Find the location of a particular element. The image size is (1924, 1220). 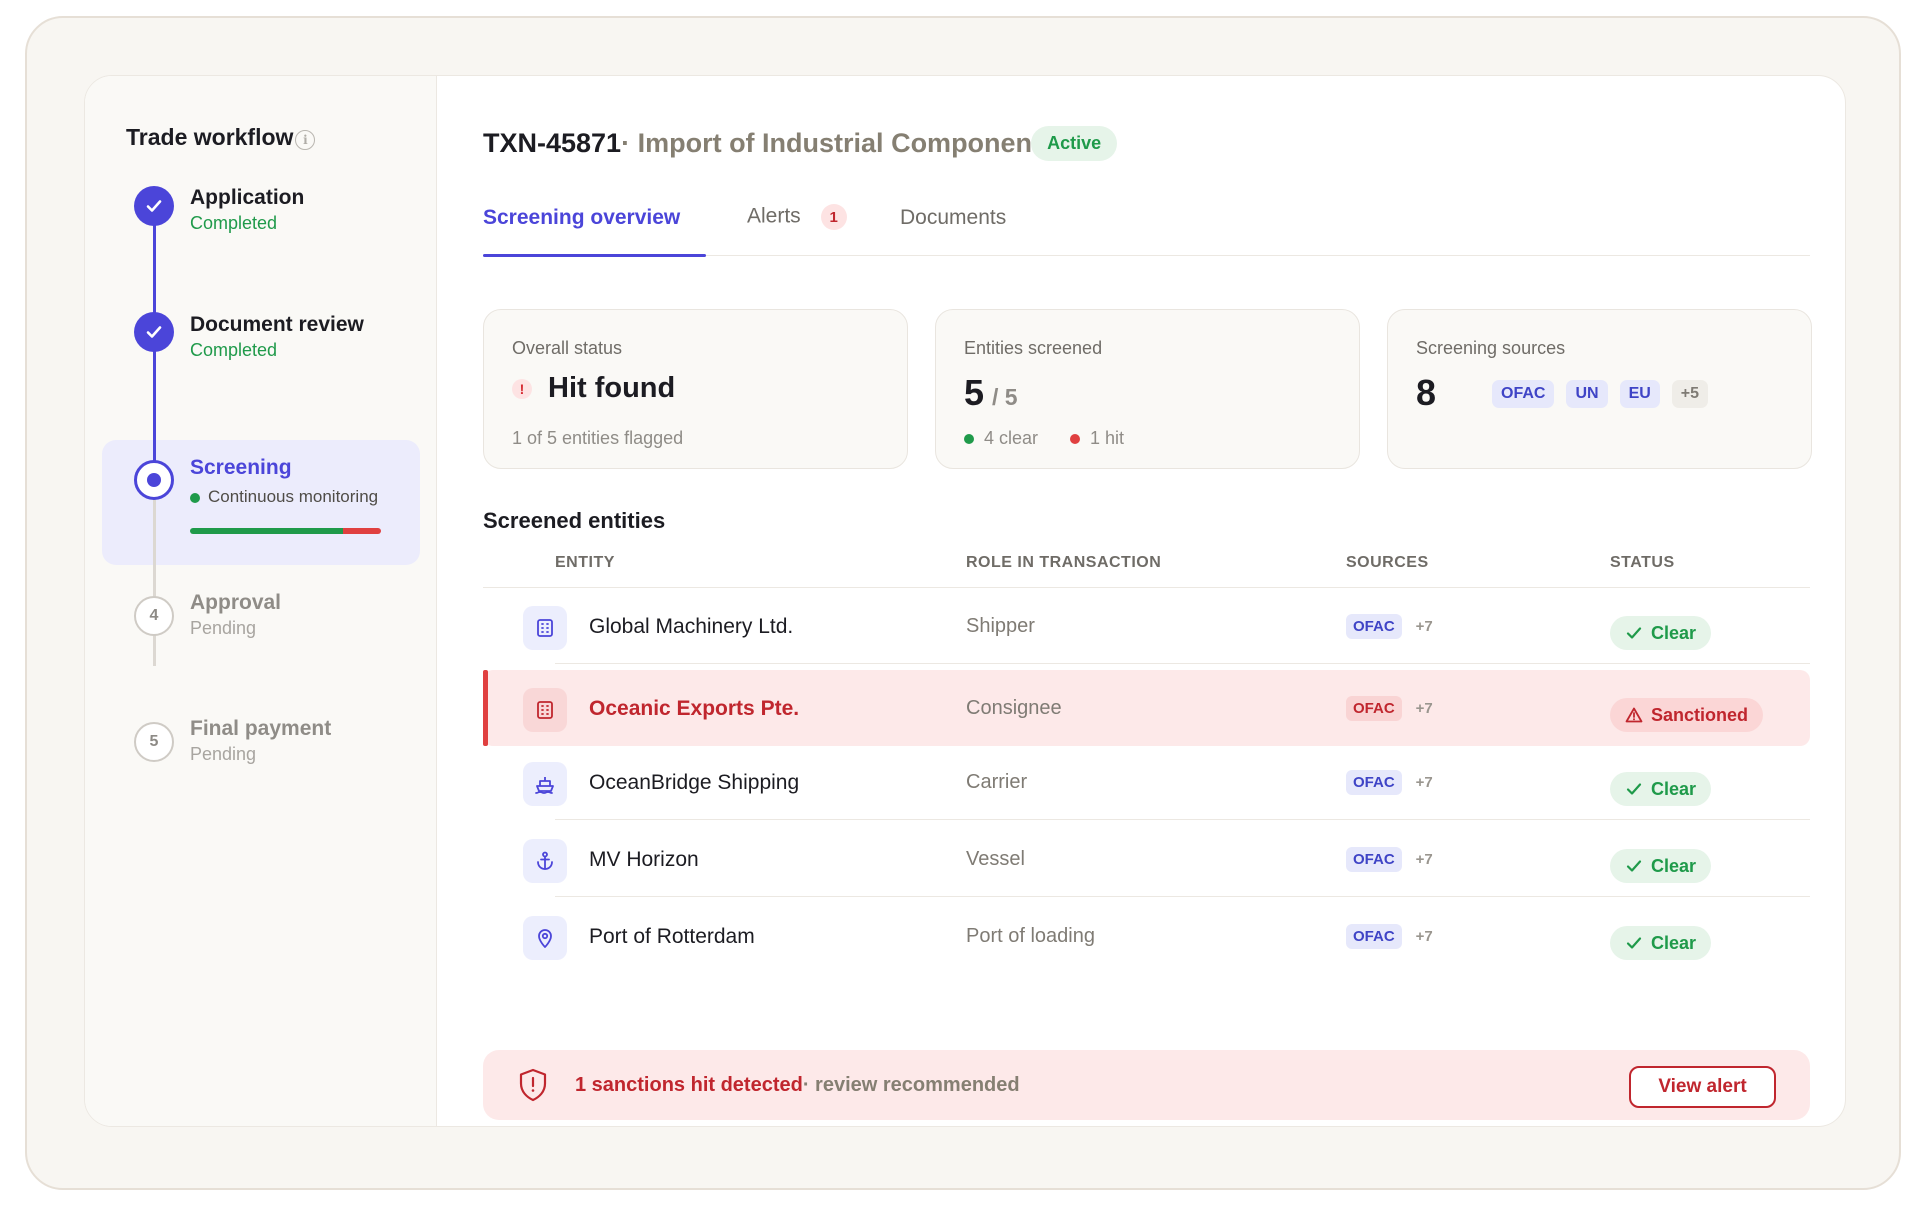

monitoring-text: Continuous monitoring is located at coordinates (293, 496).